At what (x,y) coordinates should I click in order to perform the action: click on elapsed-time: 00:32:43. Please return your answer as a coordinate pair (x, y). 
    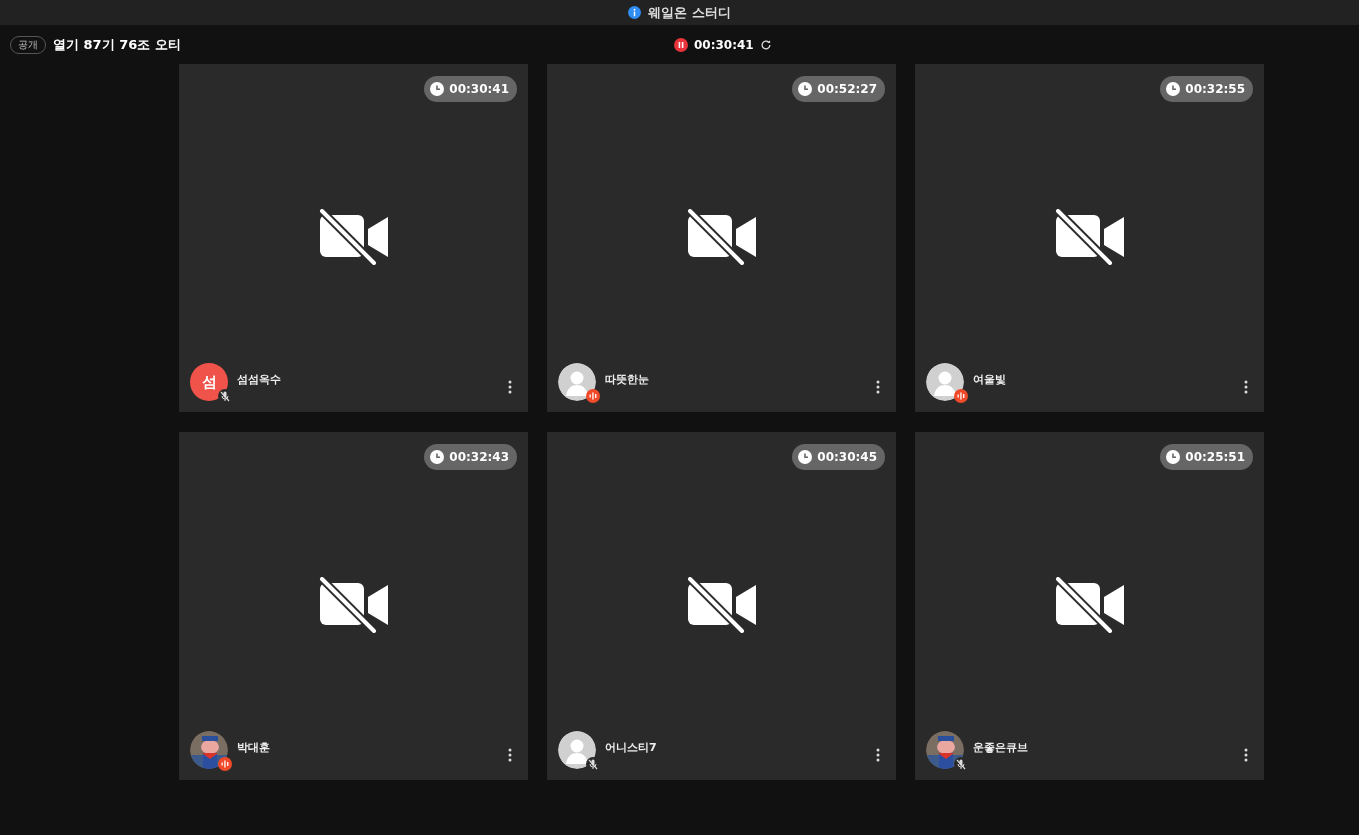
    Looking at the image, I should click on (479, 457).